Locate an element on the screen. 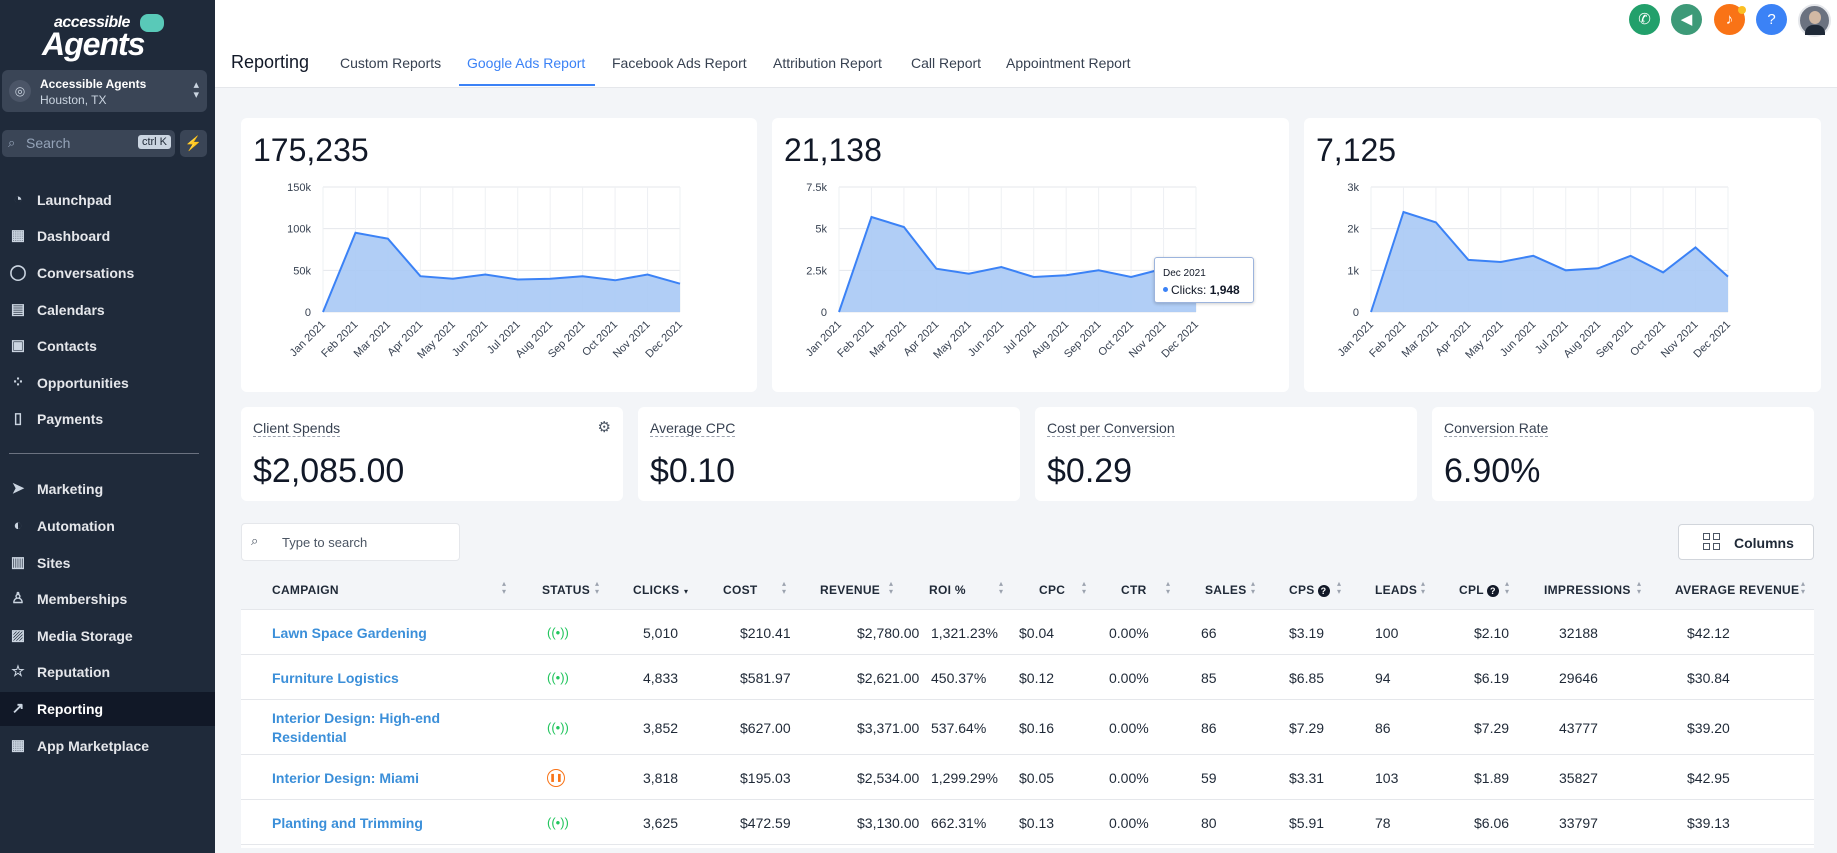 Image resolution: width=1837 pixels, height=853 pixels. tab-google-ads-report: Google Ads Report is located at coordinates (526, 63).